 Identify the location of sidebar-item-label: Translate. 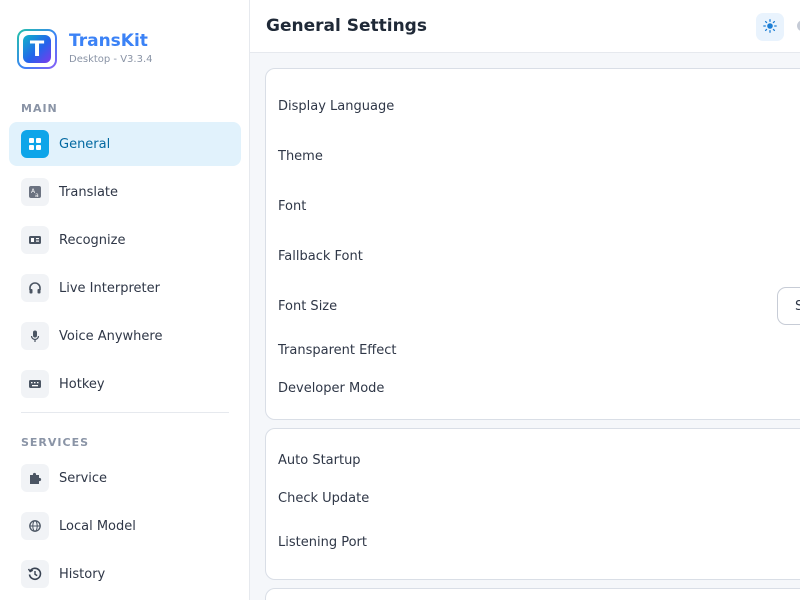
(89, 192).